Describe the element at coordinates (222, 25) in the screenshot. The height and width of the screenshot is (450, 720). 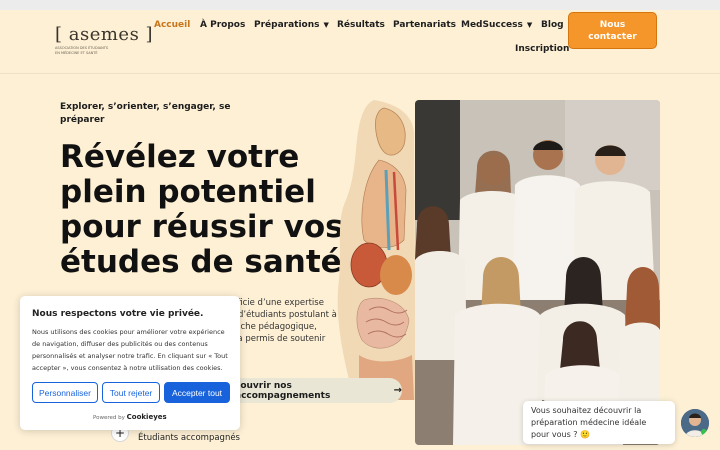
I see `nav-item-a-propos: À Propos` at that location.